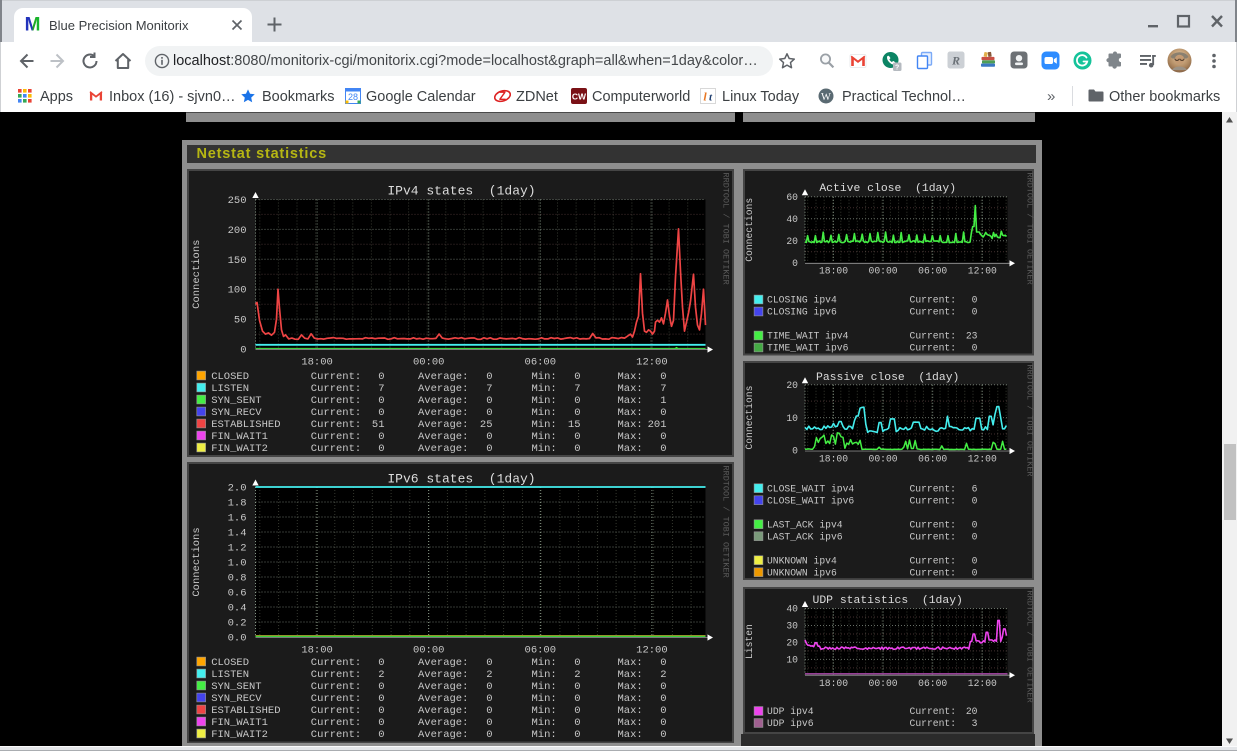  What do you see at coordinates (955, 61) in the screenshot?
I see `svg-text: R` at bounding box center [955, 61].